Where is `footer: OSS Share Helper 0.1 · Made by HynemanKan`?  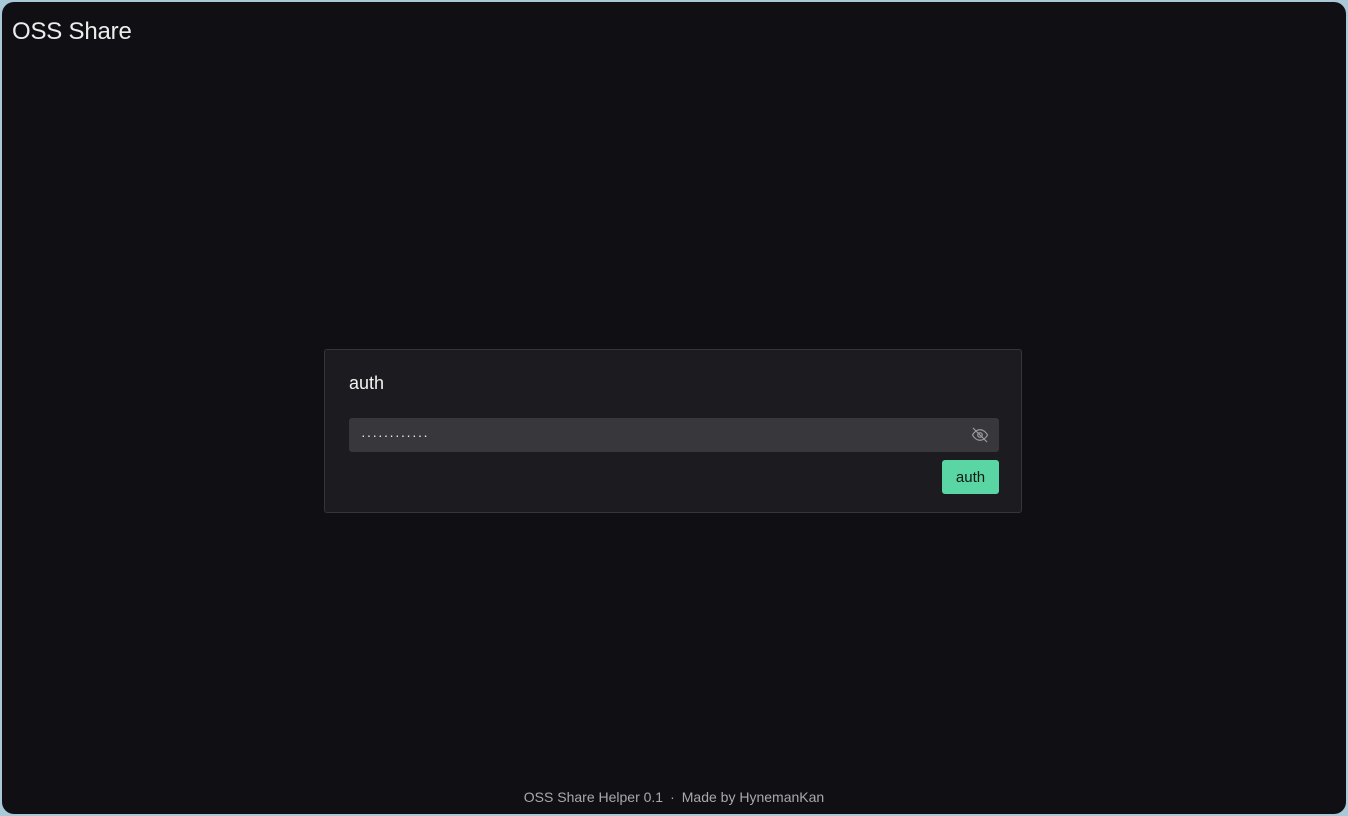 footer: OSS Share Helper 0.1 · Made by HynemanKan is located at coordinates (674, 797).